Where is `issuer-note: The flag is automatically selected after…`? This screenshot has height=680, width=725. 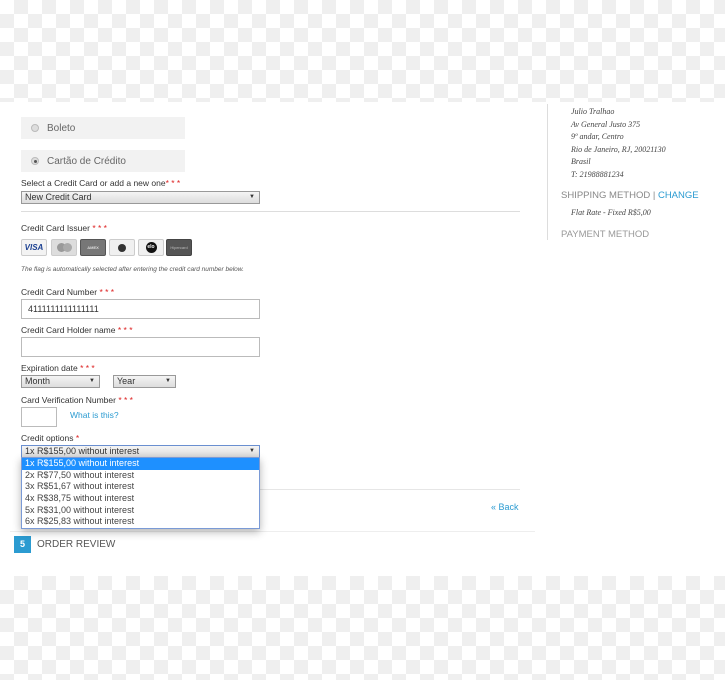 issuer-note: The flag is automatically selected after… is located at coordinates (132, 269).